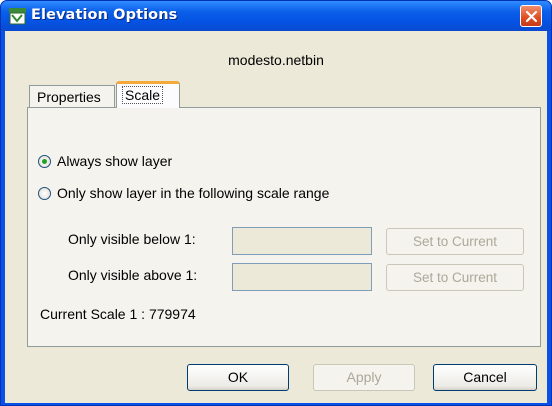  Describe the element at coordinates (115, 161) in the screenshot. I see `always-show-label: Always show layer` at that location.